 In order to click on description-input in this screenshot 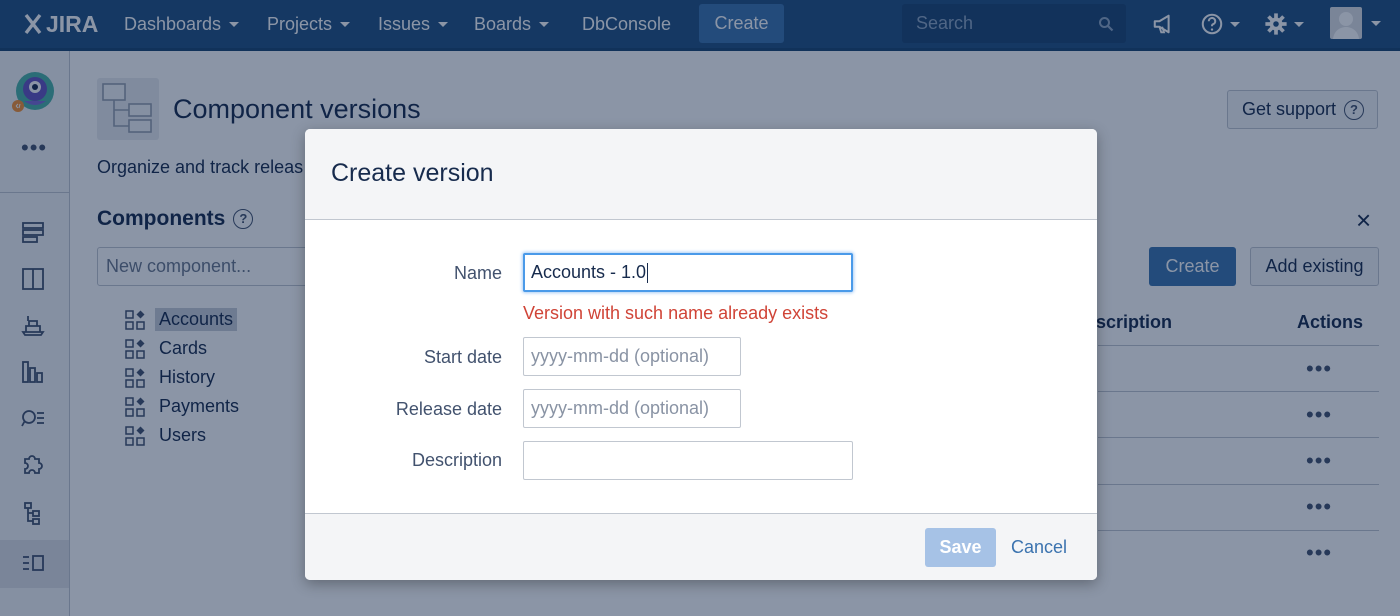, I will do `click(688, 460)`.